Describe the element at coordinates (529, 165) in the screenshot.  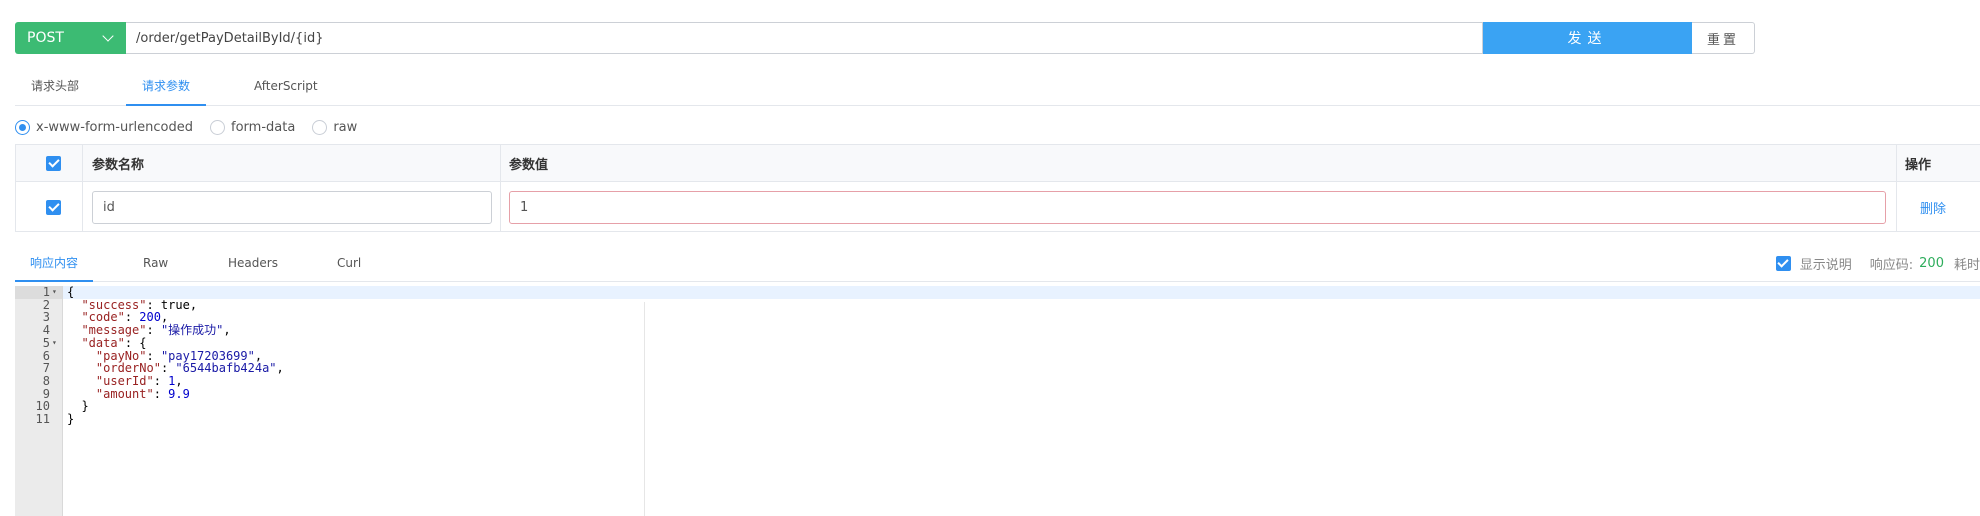
I see `header-param-value: 参数值` at that location.